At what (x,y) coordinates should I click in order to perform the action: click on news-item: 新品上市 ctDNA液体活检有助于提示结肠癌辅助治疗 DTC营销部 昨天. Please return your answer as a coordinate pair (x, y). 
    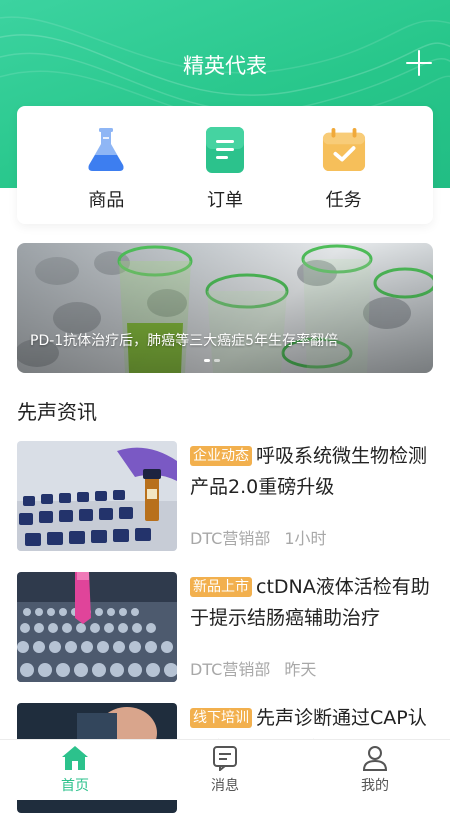
    Looking at the image, I should click on (225, 627).